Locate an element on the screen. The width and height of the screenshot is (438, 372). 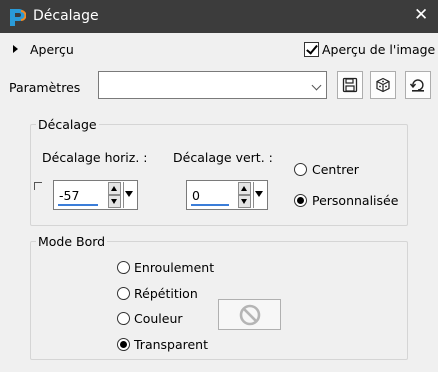
preset-select is located at coordinates (212, 85).